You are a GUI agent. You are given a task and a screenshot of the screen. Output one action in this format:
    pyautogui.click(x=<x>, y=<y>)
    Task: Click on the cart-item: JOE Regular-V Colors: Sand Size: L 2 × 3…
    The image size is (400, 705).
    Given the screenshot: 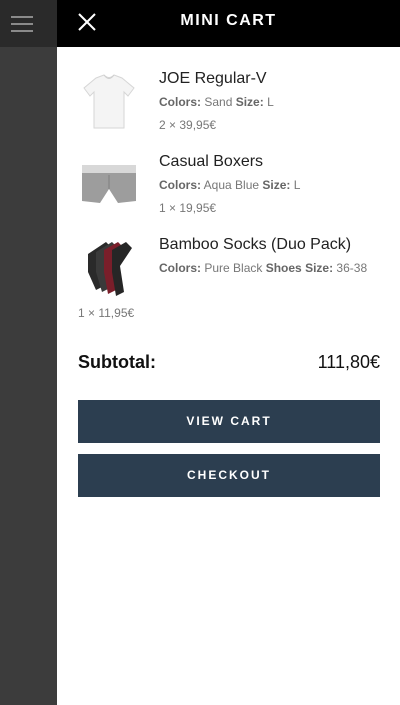 What is the action you would take?
    pyautogui.click(x=228, y=105)
    